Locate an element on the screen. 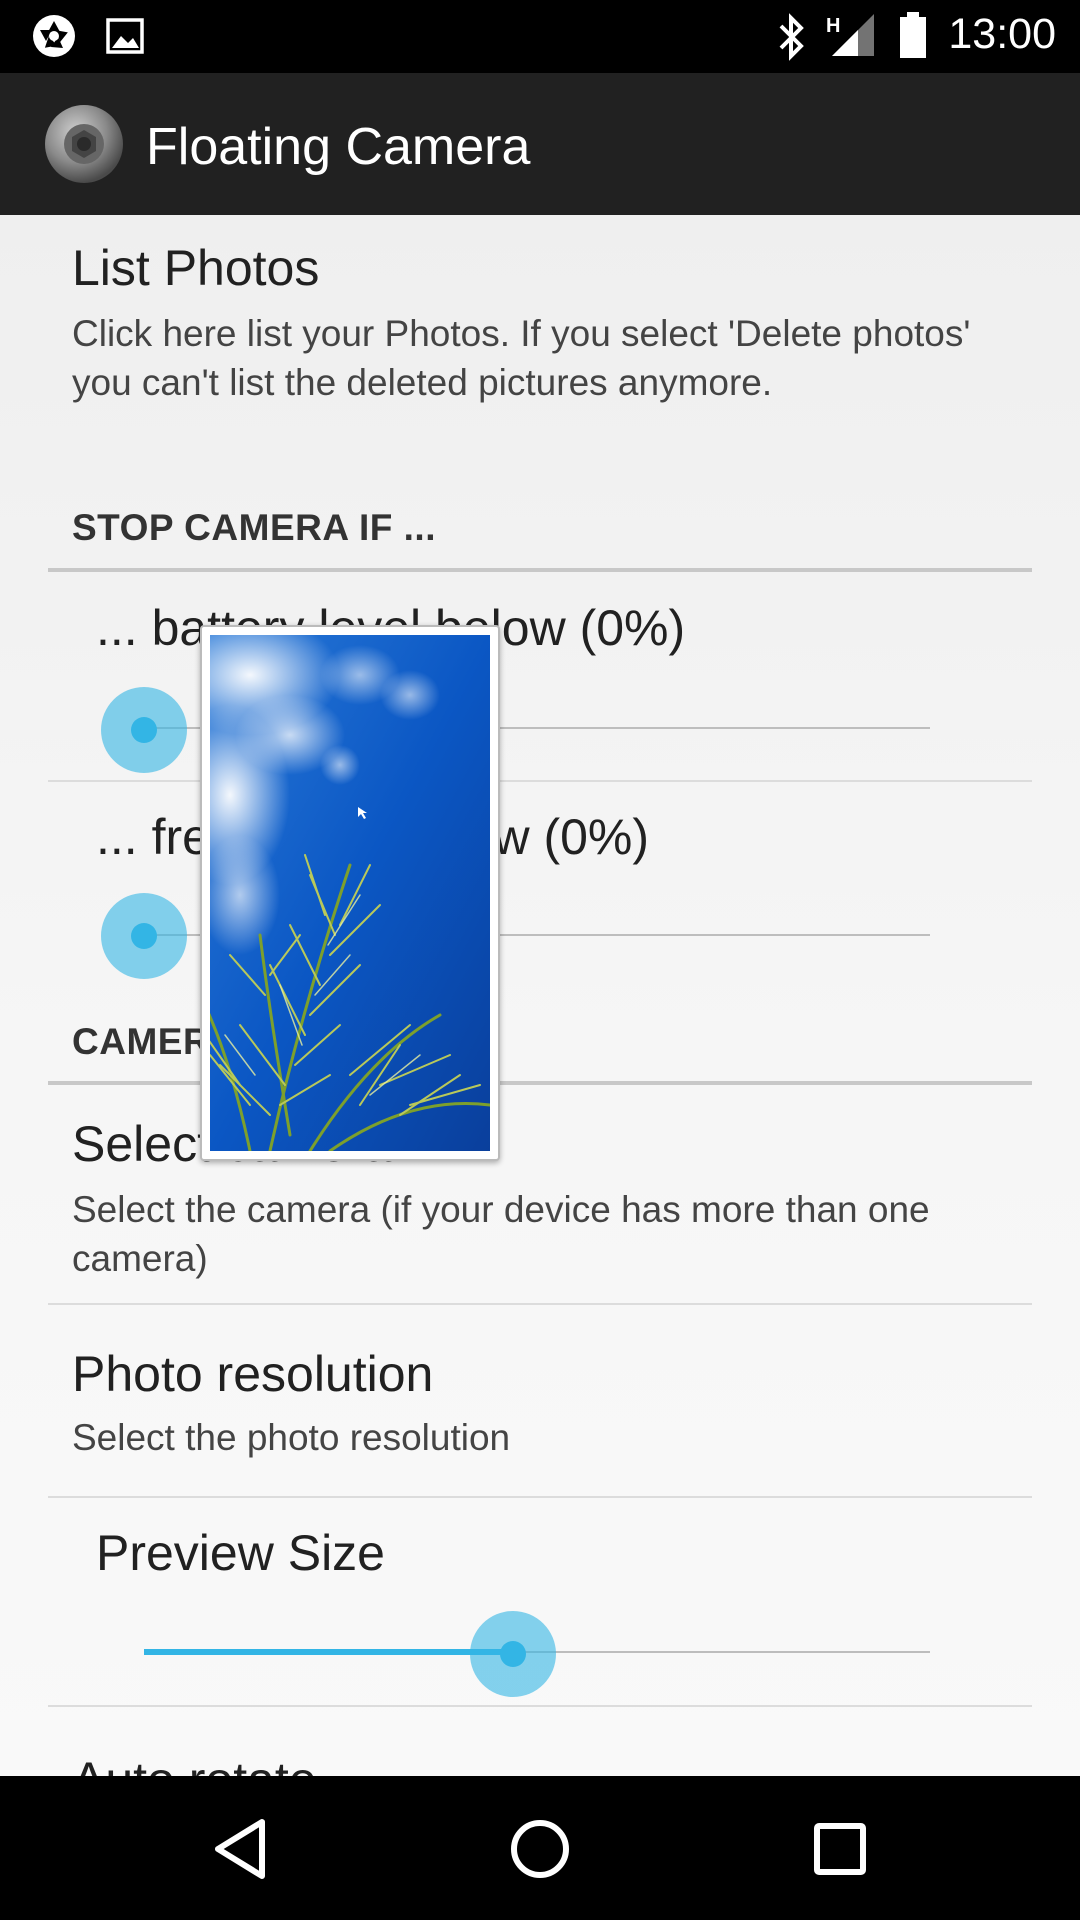  battery-icon is located at coordinates (913, 37).